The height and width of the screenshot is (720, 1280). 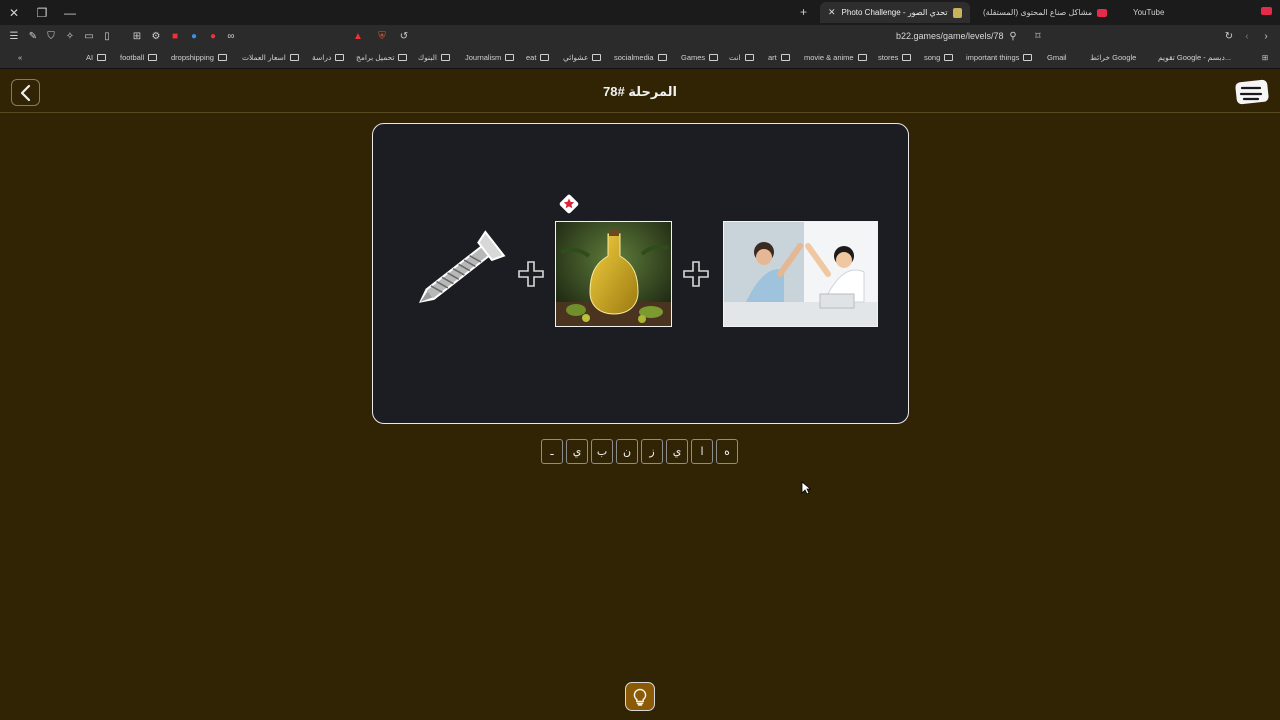 What do you see at coordinates (382, 57) in the screenshot?
I see `bookmark-folder: تحميل برامج` at bounding box center [382, 57].